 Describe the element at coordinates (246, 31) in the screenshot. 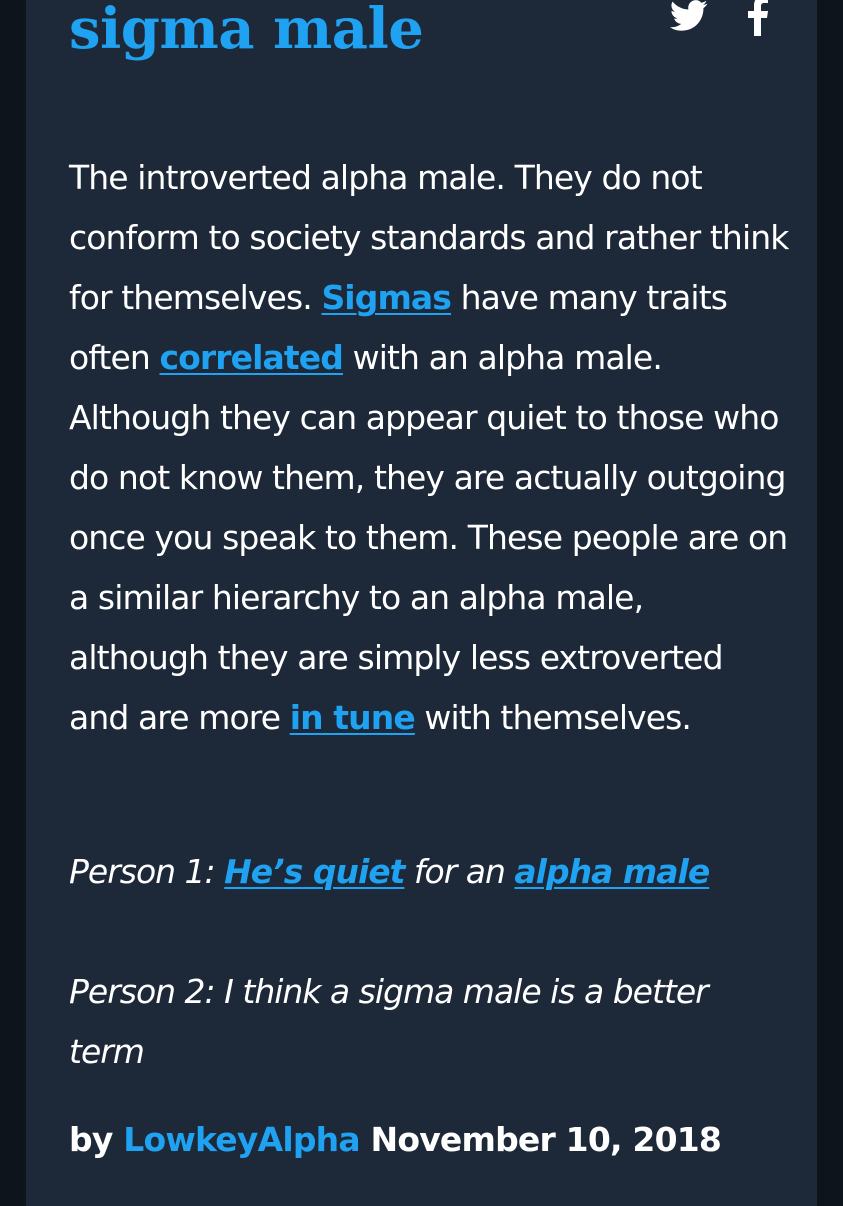

I see `definition-word-link: sigma male` at that location.